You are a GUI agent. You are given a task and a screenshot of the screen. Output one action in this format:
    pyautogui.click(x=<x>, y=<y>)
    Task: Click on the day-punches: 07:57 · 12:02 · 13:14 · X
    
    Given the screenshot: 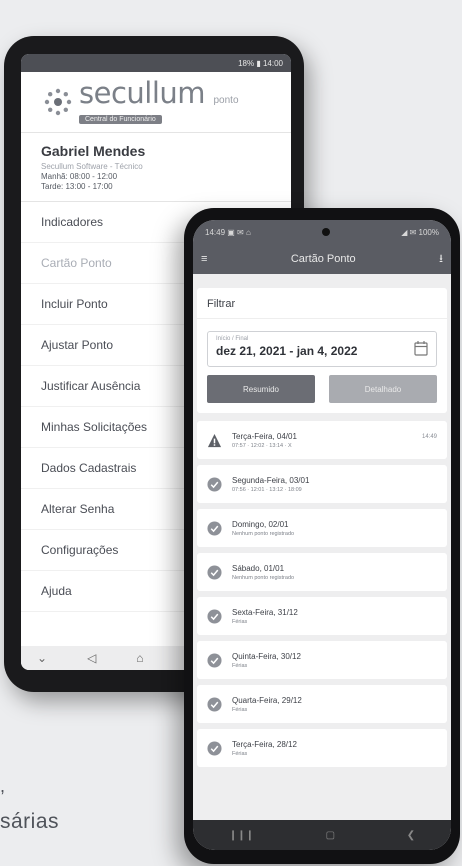 What is the action you would take?
    pyautogui.click(x=262, y=445)
    